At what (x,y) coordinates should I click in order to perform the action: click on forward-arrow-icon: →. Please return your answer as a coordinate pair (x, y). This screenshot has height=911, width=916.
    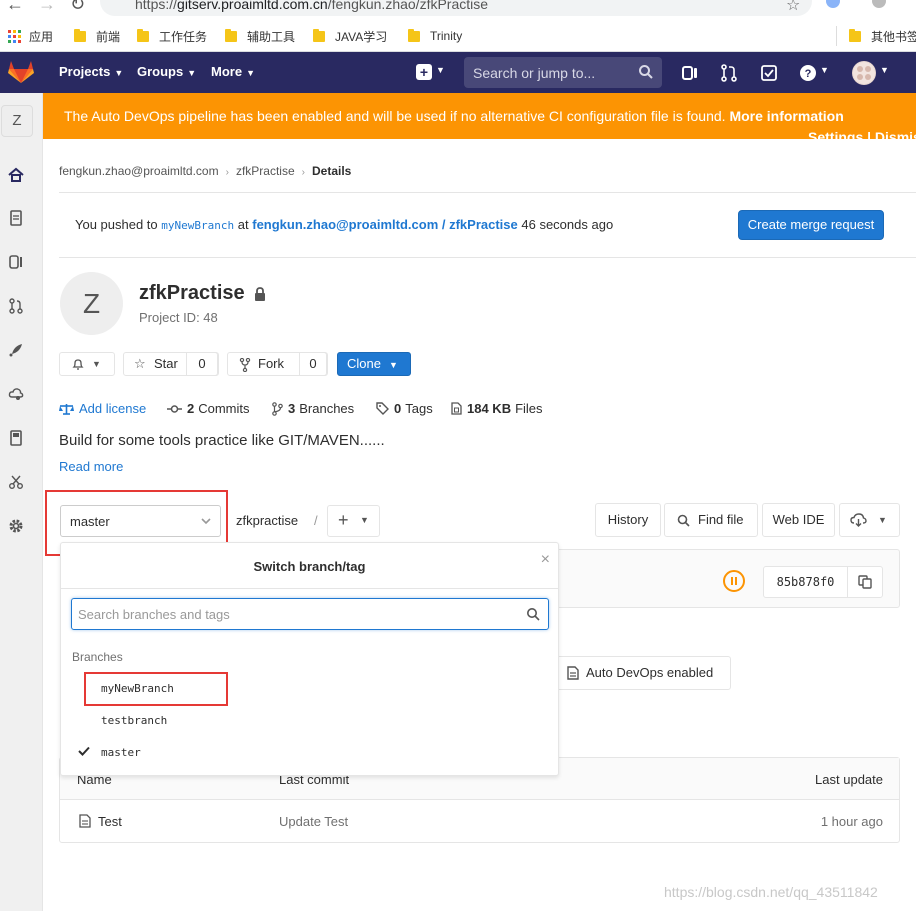
    Looking at the image, I should click on (47, 7).